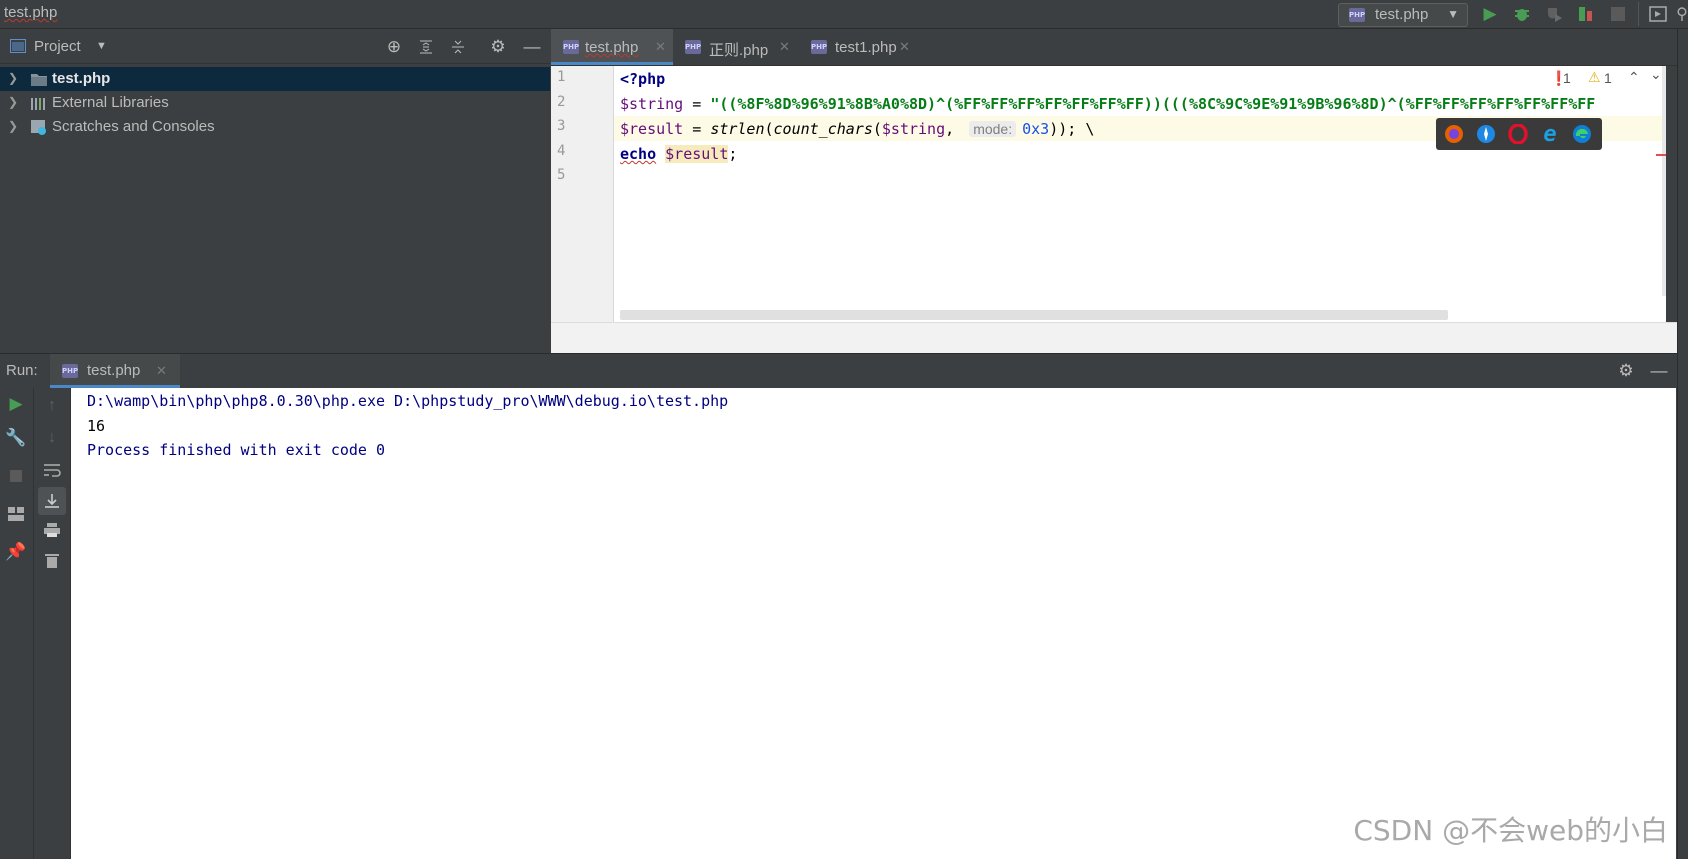 The height and width of the screenshot is (859, 1688). I want to click on tab-test-php: PHP test.php ✕, so click(612, 47).